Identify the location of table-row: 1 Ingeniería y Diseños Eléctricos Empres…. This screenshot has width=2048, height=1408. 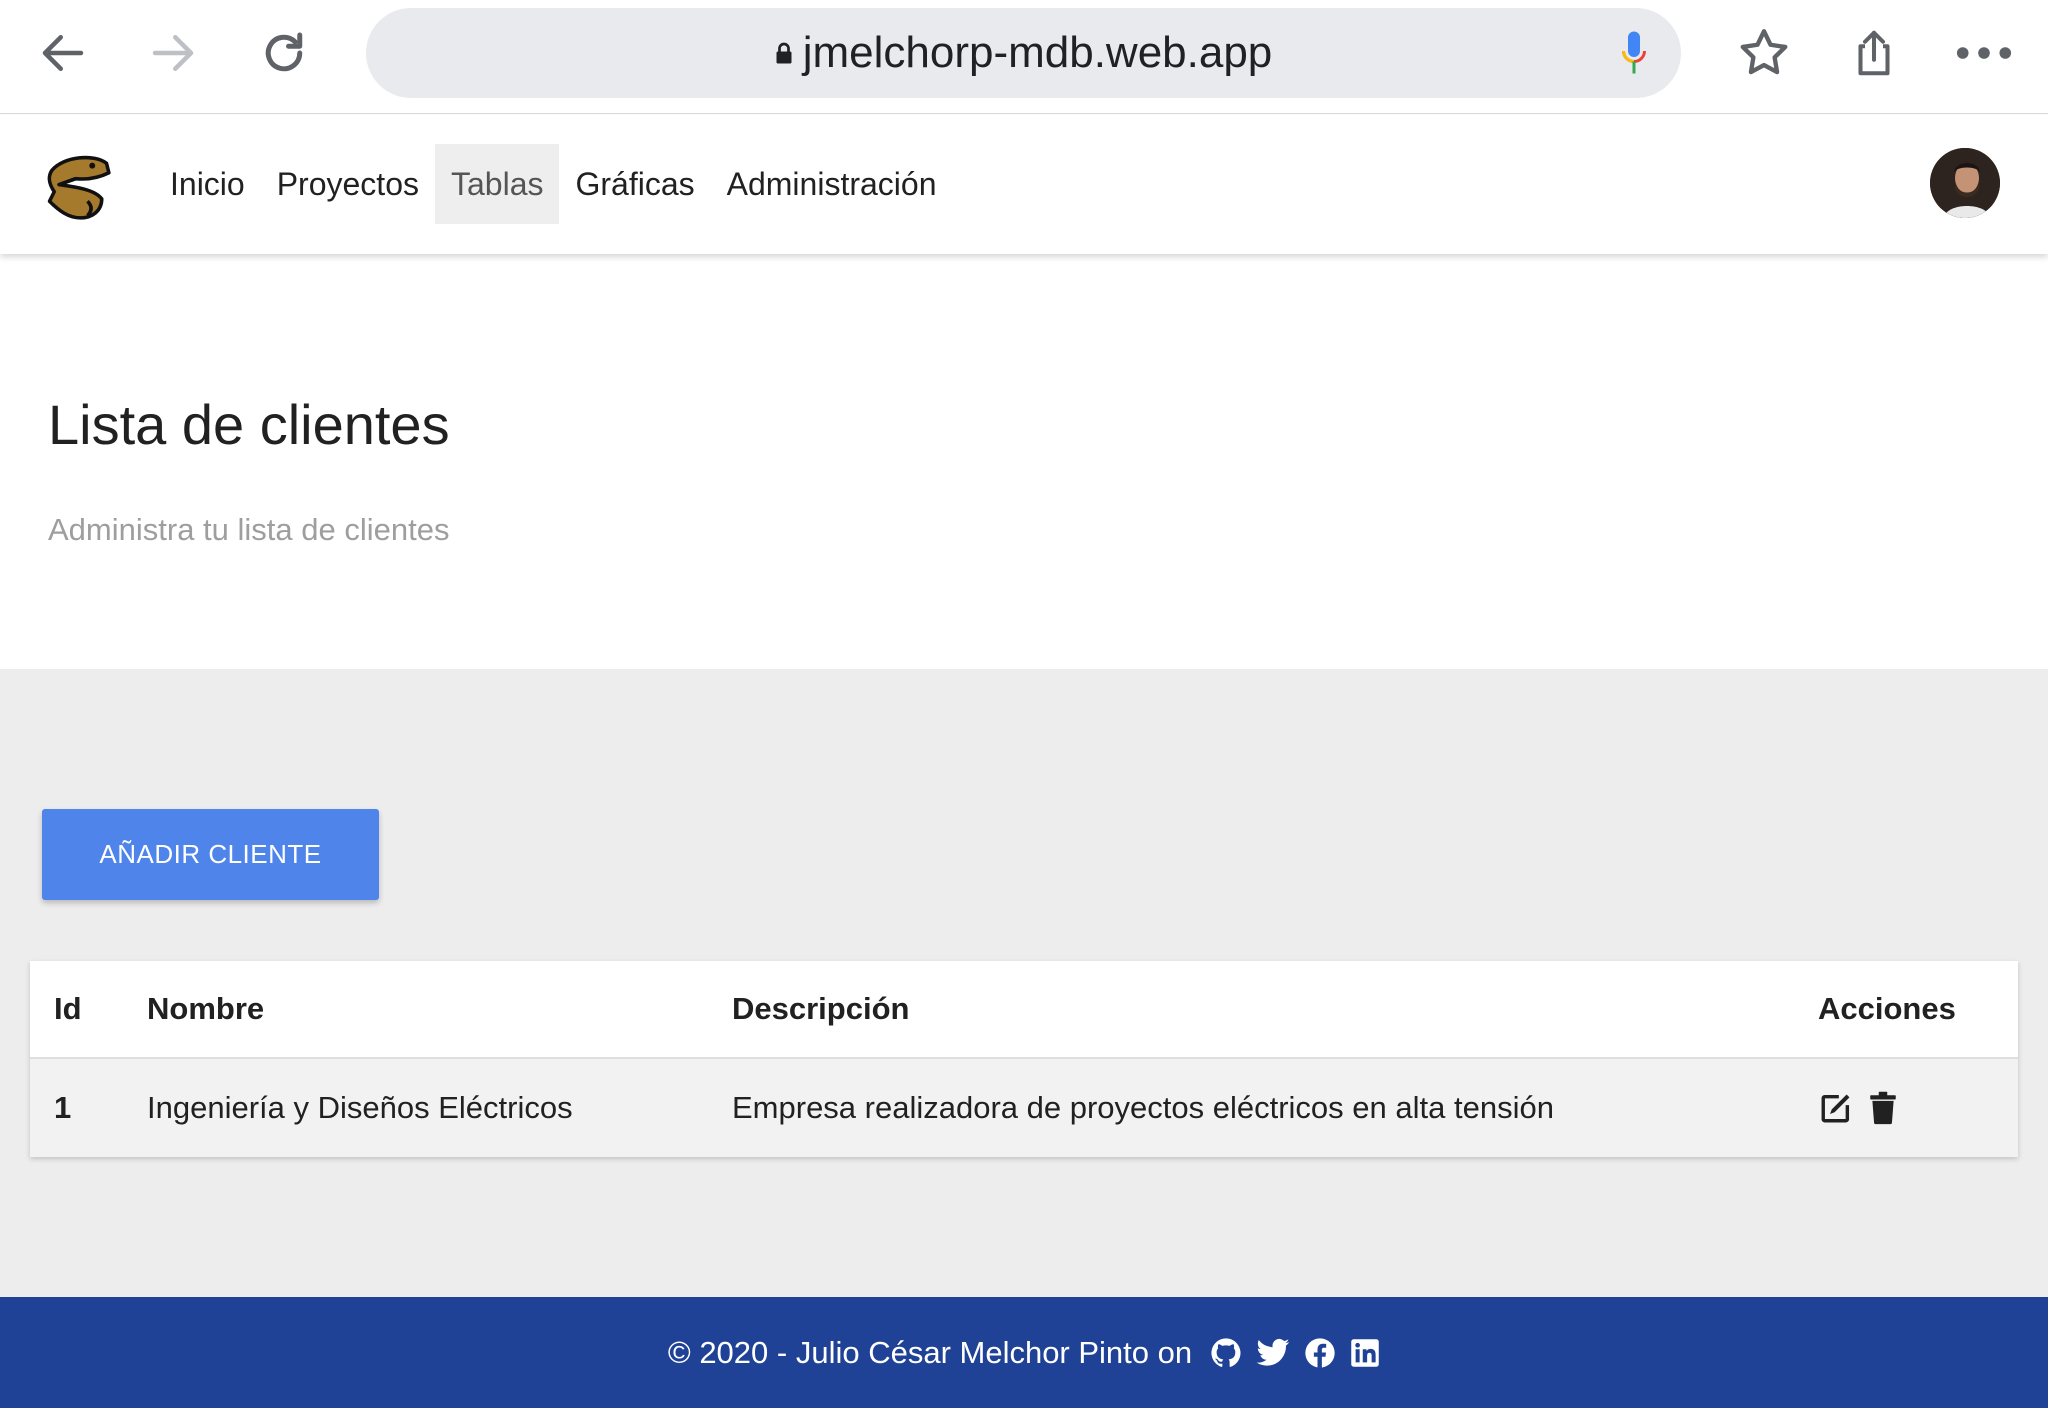
(1024, 1108).